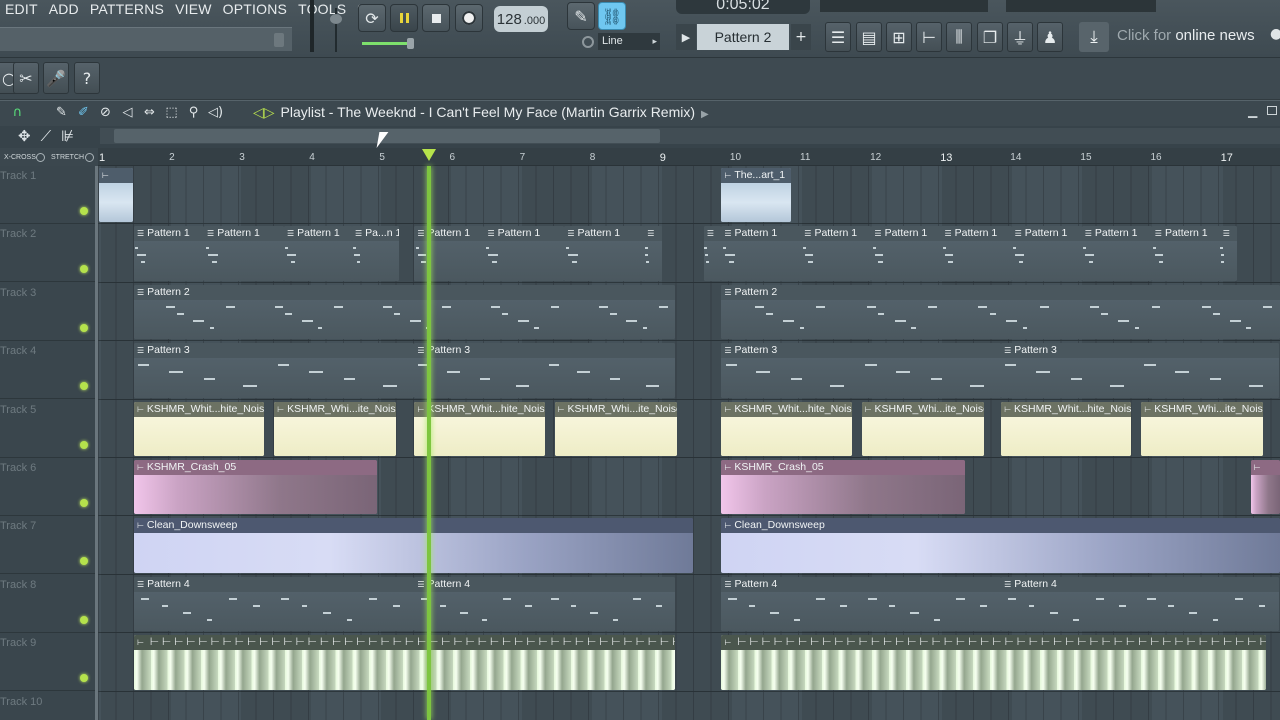 This screenshot has height=720, width=1280. I want to click on mixer-button: ⫼, so click(959, 37).